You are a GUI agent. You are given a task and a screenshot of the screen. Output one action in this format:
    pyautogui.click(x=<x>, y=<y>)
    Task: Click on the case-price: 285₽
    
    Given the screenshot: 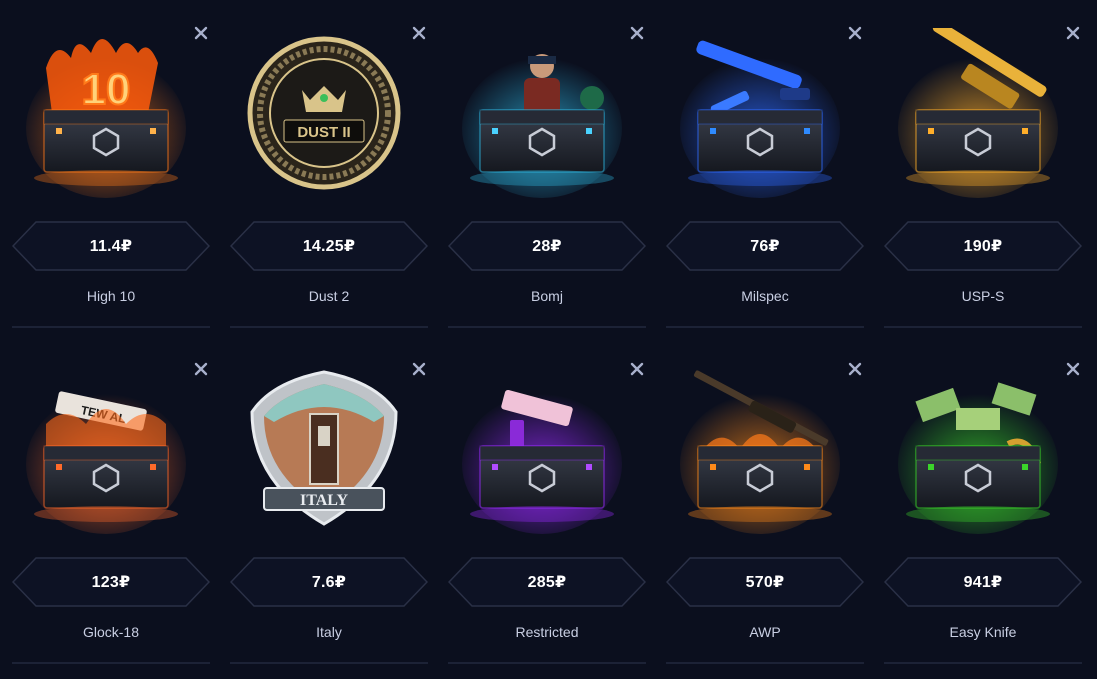 What is the action you would take?
    pyautogui.click(x=547, y=582)
    